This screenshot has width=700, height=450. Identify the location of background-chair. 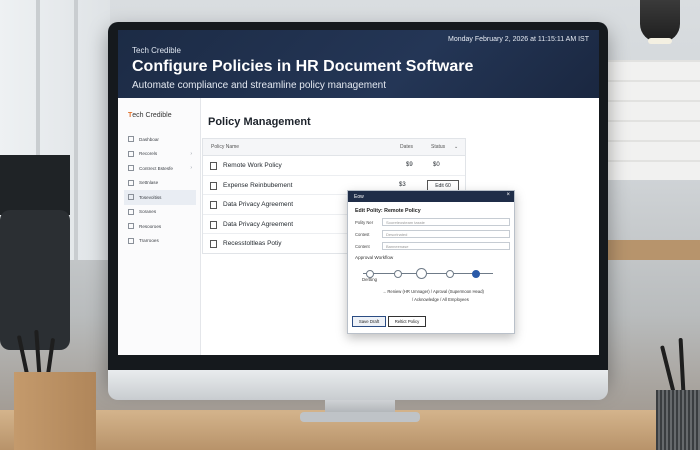
(35, 280).